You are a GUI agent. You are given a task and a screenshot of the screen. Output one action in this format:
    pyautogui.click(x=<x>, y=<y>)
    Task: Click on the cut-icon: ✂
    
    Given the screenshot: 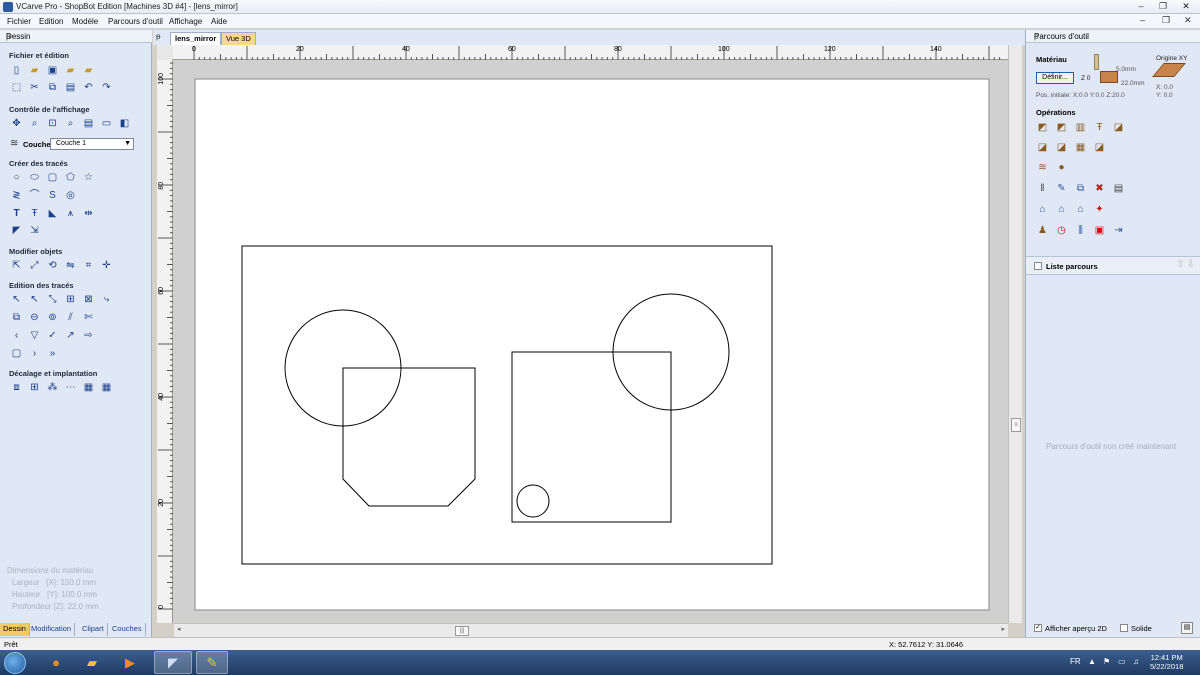 What is the action you would take?
    pyautogui.click(x=34, y=87)
    